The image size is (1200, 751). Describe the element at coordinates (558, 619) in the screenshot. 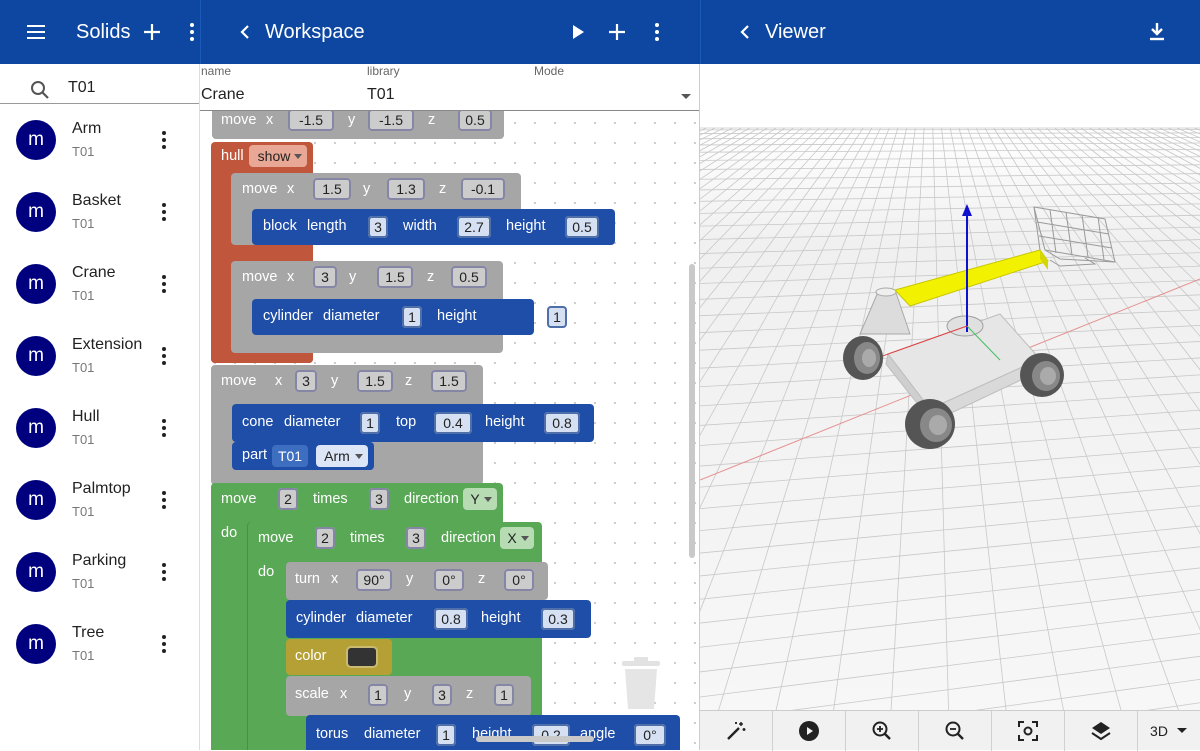

I see `cylinder-height-input: 0.3` at that location.